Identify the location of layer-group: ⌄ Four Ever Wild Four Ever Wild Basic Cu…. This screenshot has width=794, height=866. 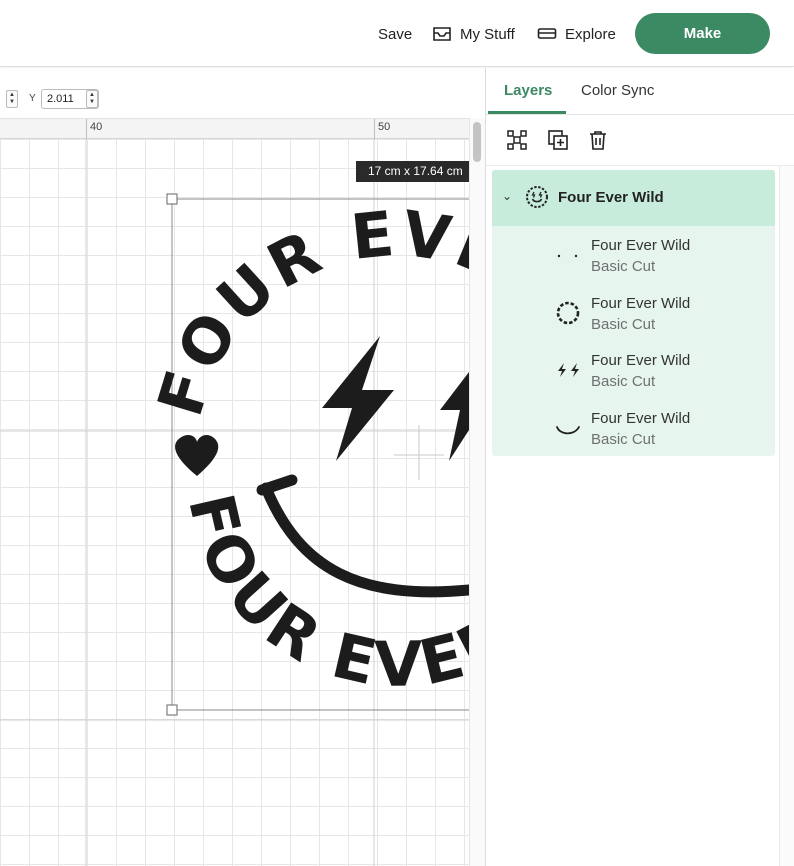
(633, 313).